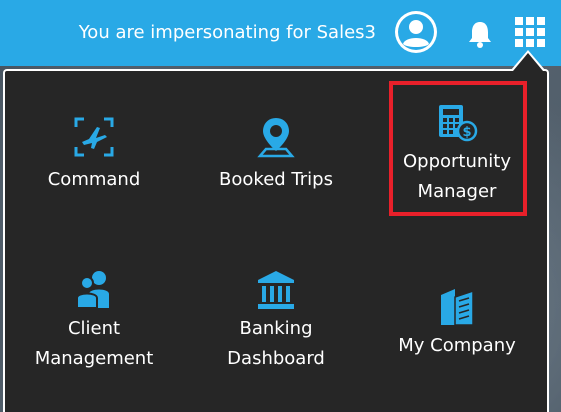  Describe the element at coordinates (94, 328) in the screenshot. I see `app-tile-label-line1: Client` at that location.